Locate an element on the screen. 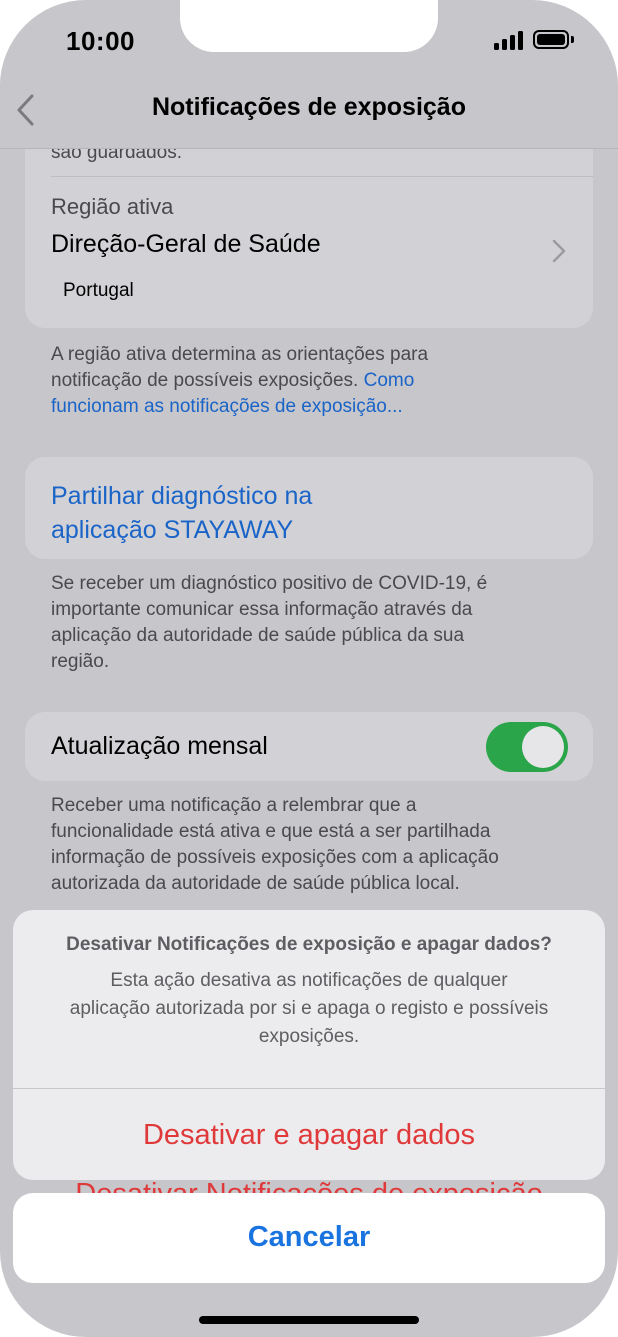 The height and width of the screenshot is (1337, 618). monthly-update-toggle is located at coordinates (527, 747).